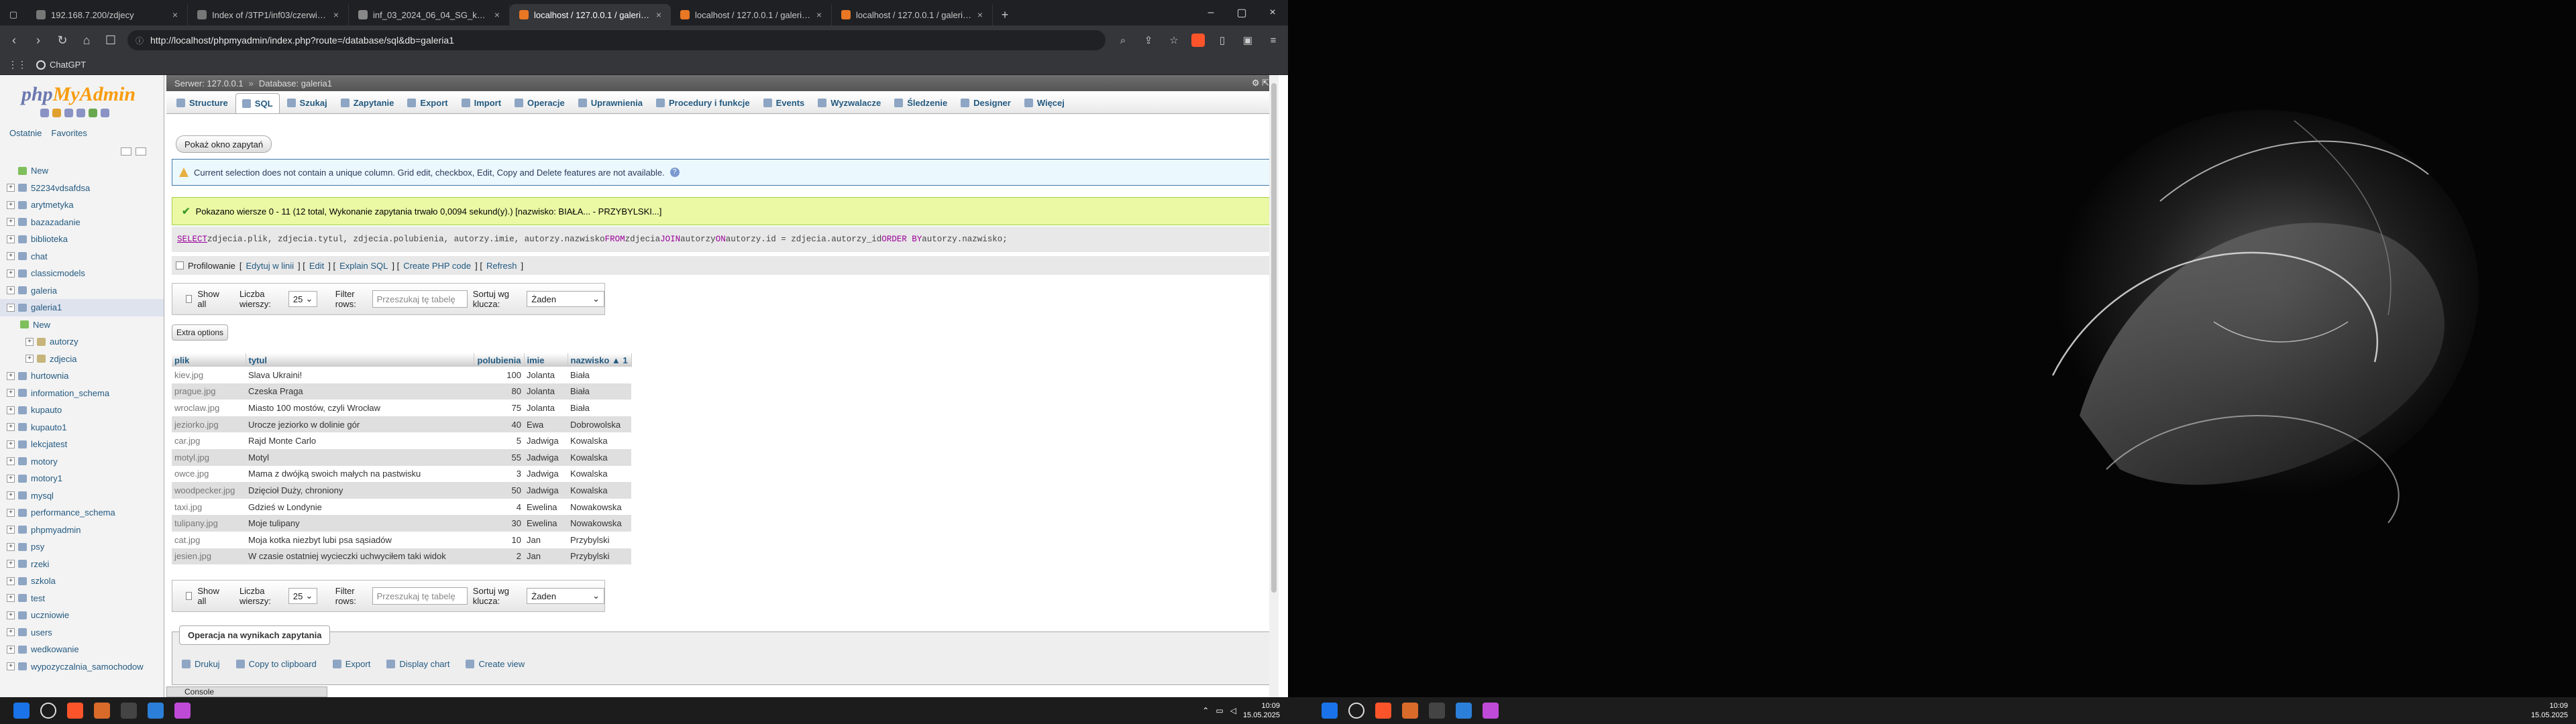 The height and width of the screenshot is (724, 2576). Describe the element at coordinates (82, 256) in the screenshot. I see `sidebar-item-chat: + chat` at that location.